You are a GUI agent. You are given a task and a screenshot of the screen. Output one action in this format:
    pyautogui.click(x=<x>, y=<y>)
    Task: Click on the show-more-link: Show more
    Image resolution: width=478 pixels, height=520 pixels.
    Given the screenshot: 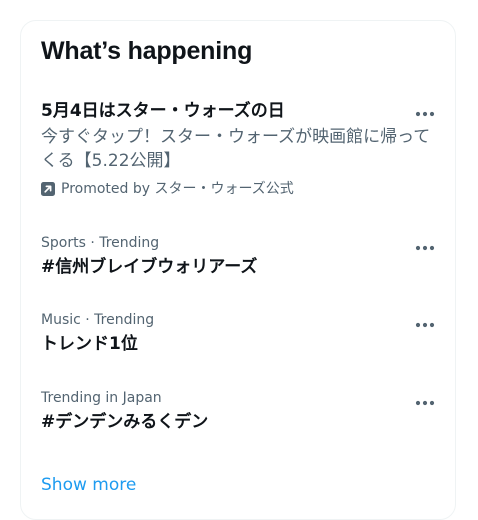 What is the action you would take?
    pyautogui.click(x=88, y=485)
    